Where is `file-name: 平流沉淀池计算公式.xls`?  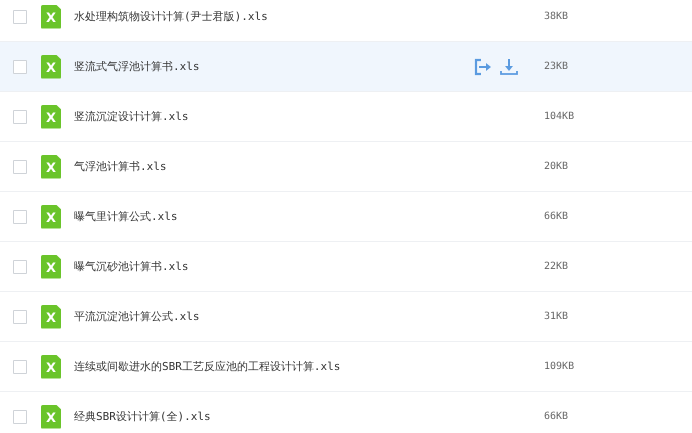
file-name: 平流沉淀池计算公式.xls is located at coordinates (274, 316).